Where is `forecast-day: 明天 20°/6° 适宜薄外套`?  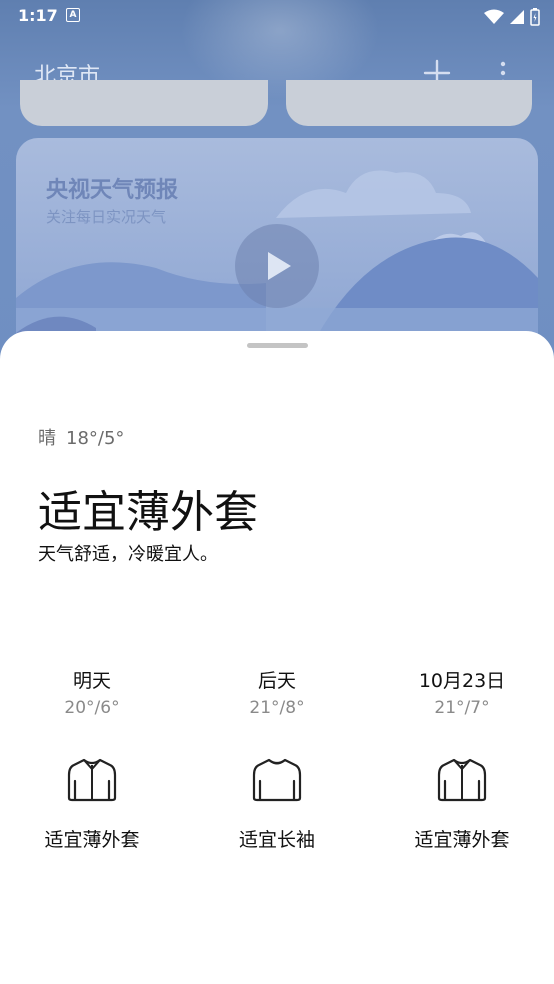
forecast-day: 明天 20°/6° 适宜薄外套 is located at coordinates (92, 759).